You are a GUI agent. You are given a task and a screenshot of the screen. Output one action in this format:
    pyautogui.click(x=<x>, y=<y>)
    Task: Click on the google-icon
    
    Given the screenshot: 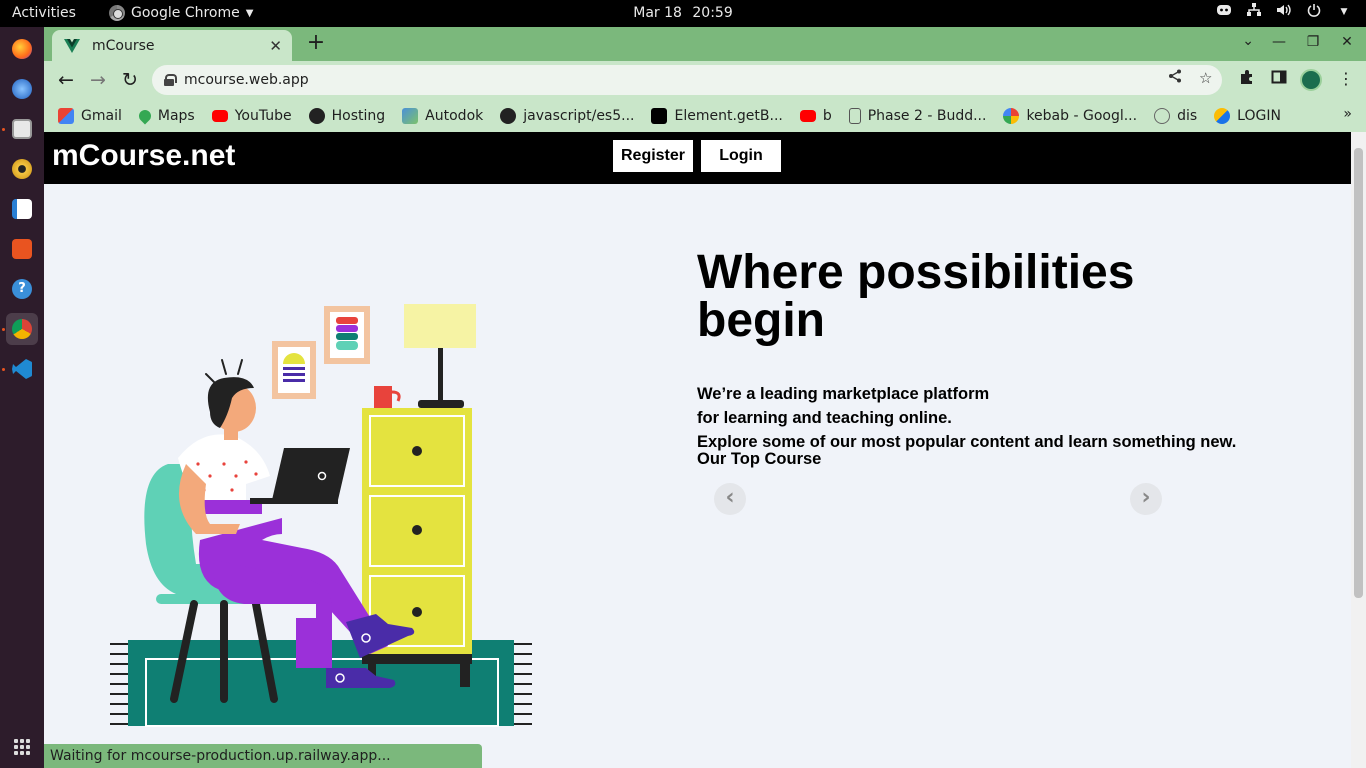 What is the action you would take?
    pyautogui.click(x=1011, y=115)
    